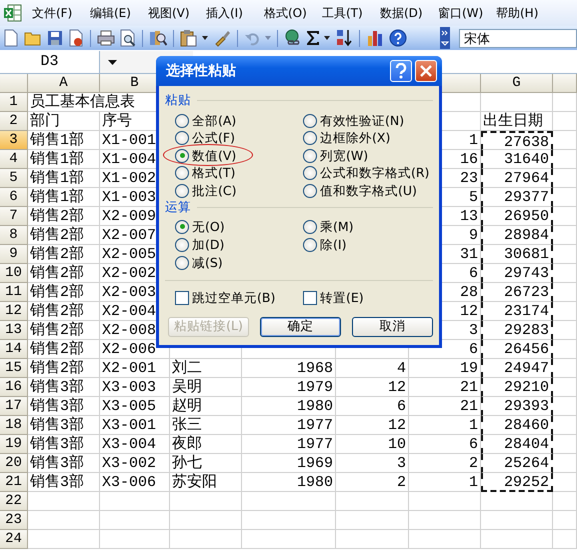  What do you see at coordinates (206, 387) in the screenshot?
I see `table-cell: 吴明` at bounding box center [206, 387].